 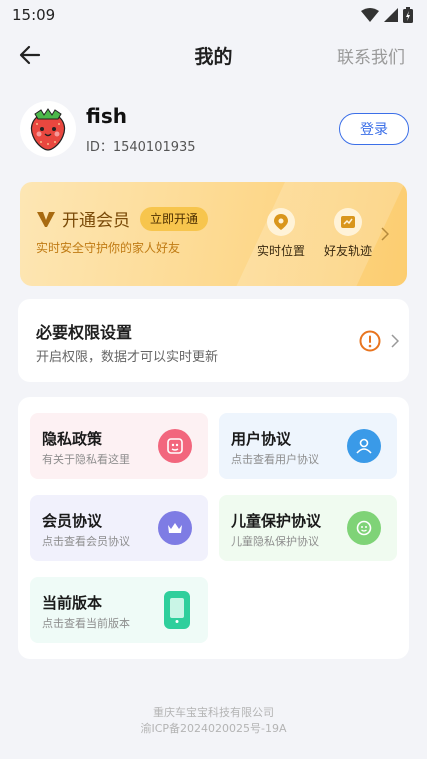 I want to click on avatar, so click(x=48, y=129).